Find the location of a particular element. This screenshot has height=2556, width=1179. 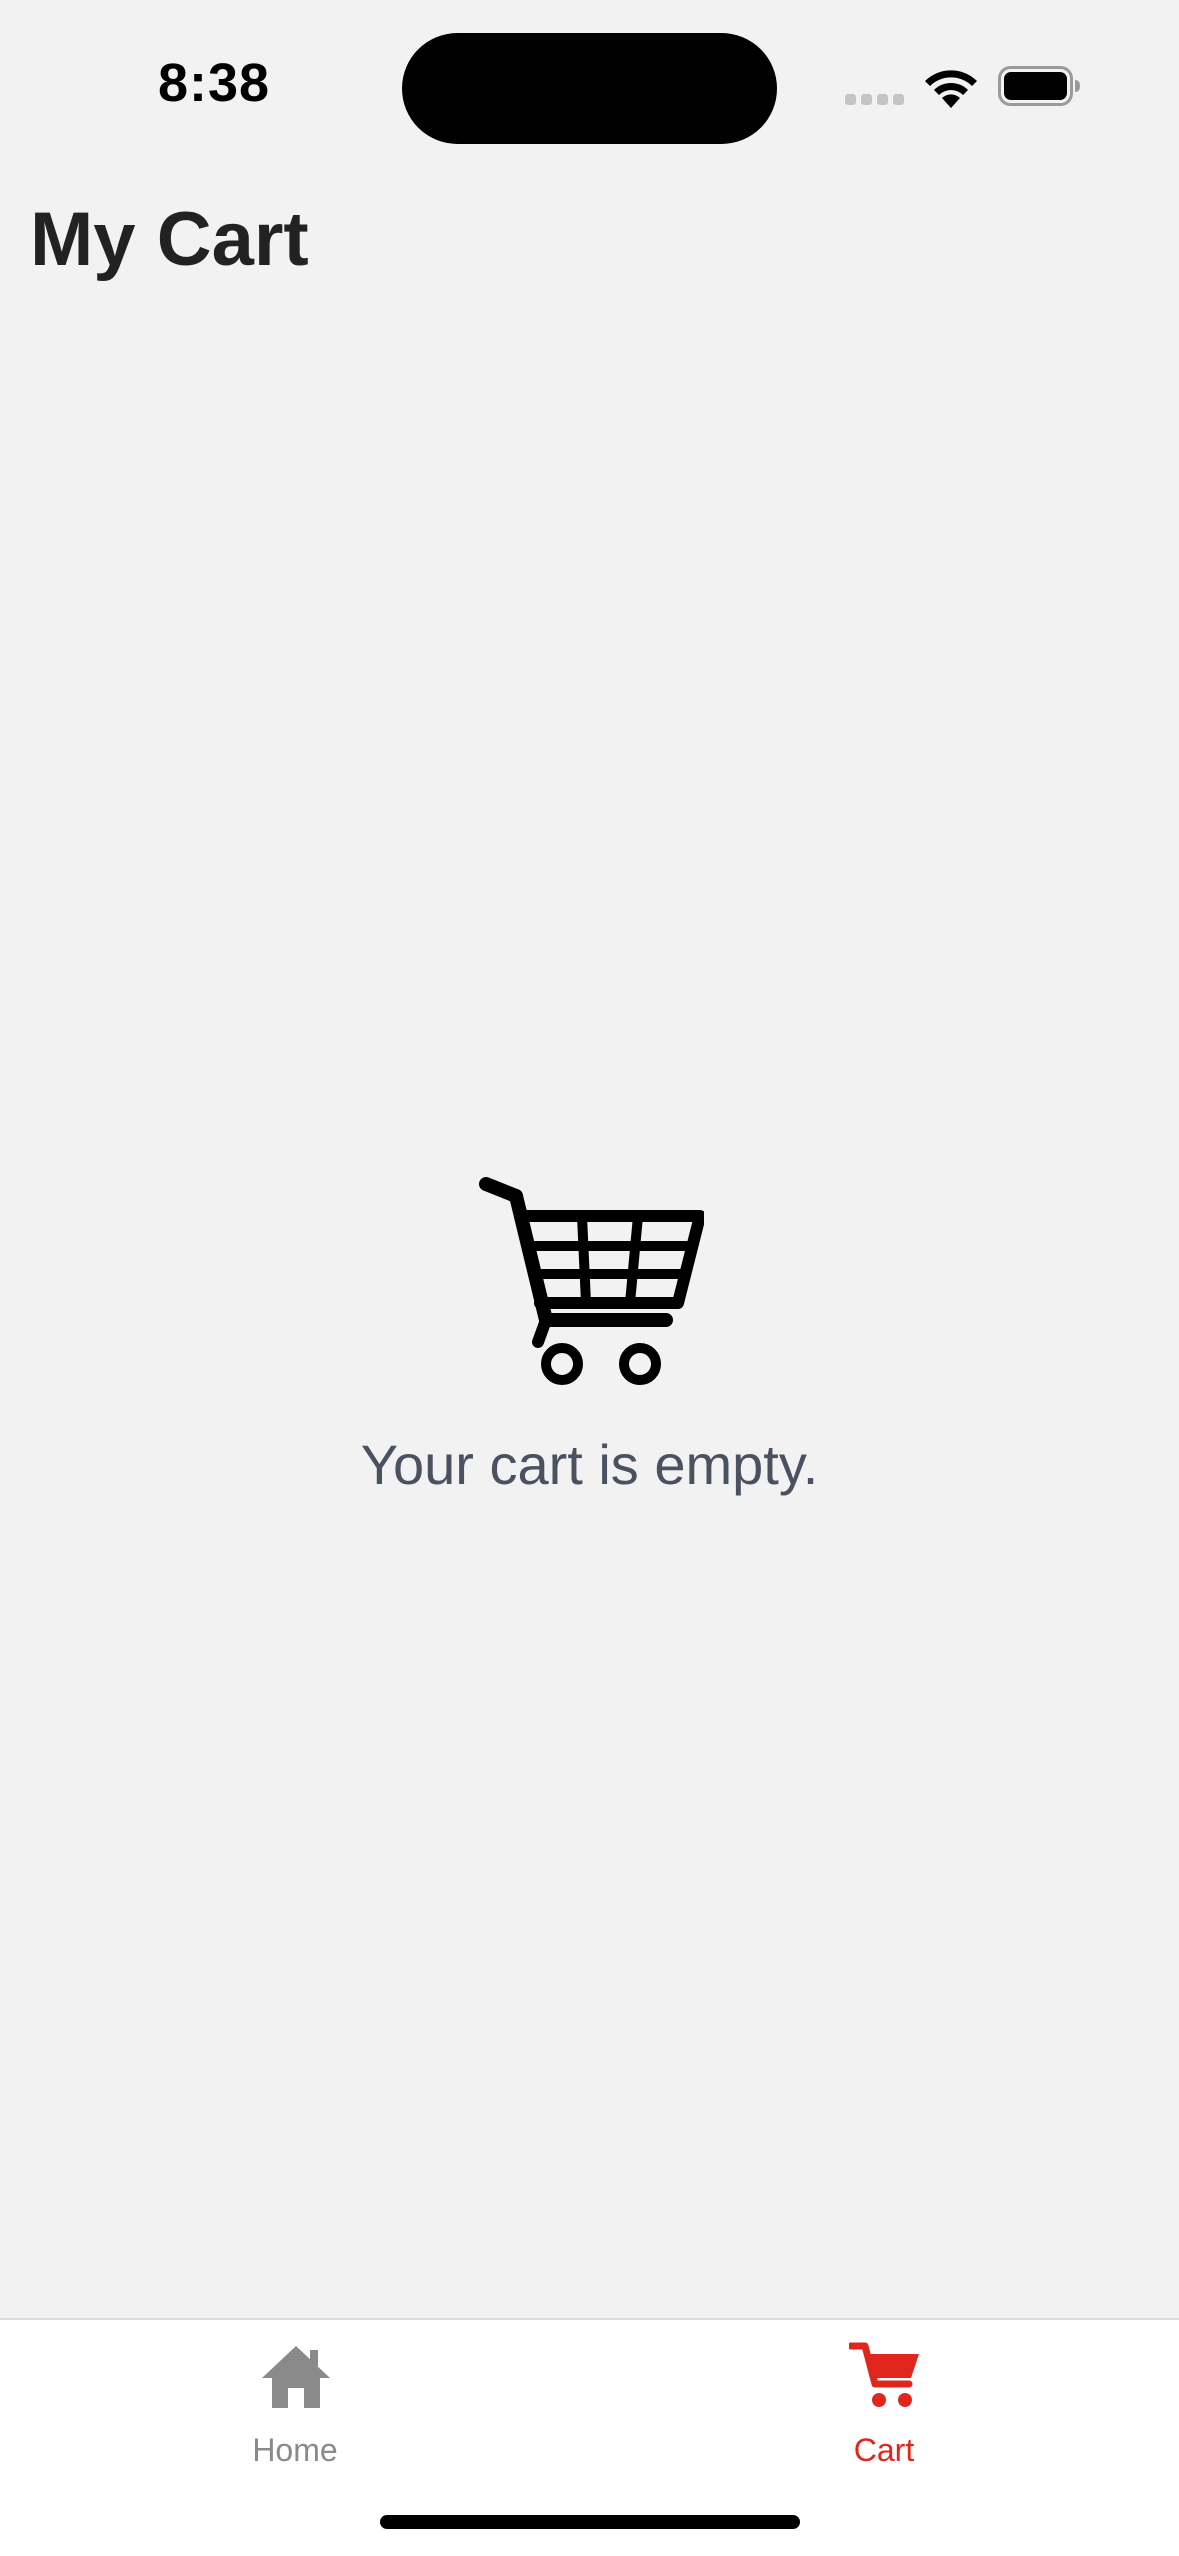

tab-home-label: Home is located at coordinates (295, 2450).